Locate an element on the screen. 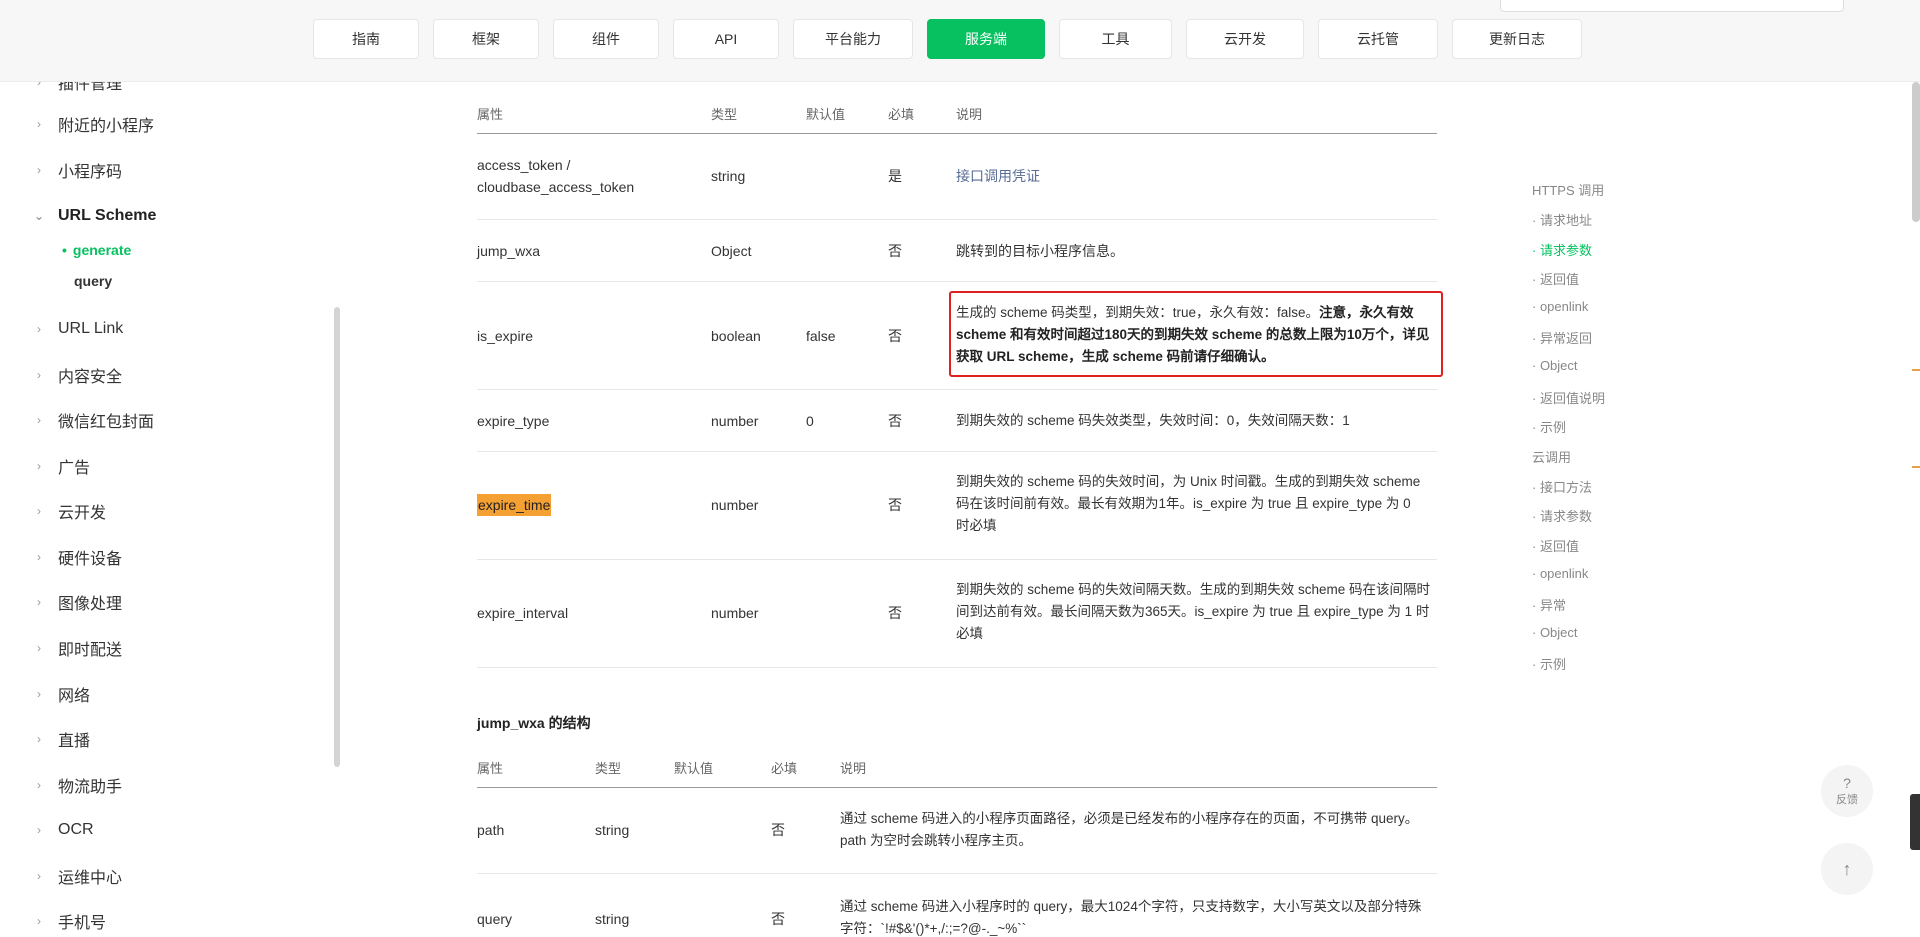  sidebar-item-ocr: › OCR is located at coordinates (63, 830).